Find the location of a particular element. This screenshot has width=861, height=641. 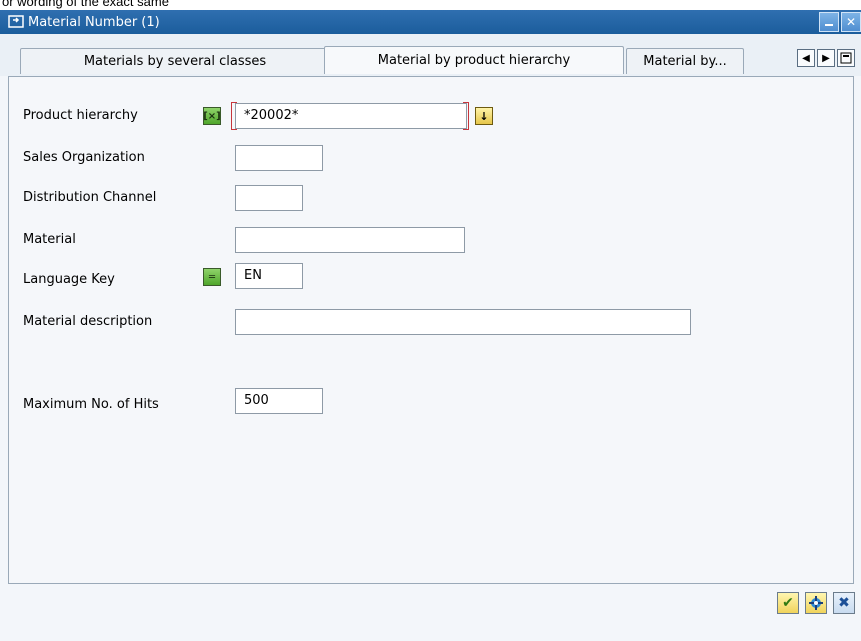

label-sales-organization: Sales Organization is located at coordinates (84, 157).